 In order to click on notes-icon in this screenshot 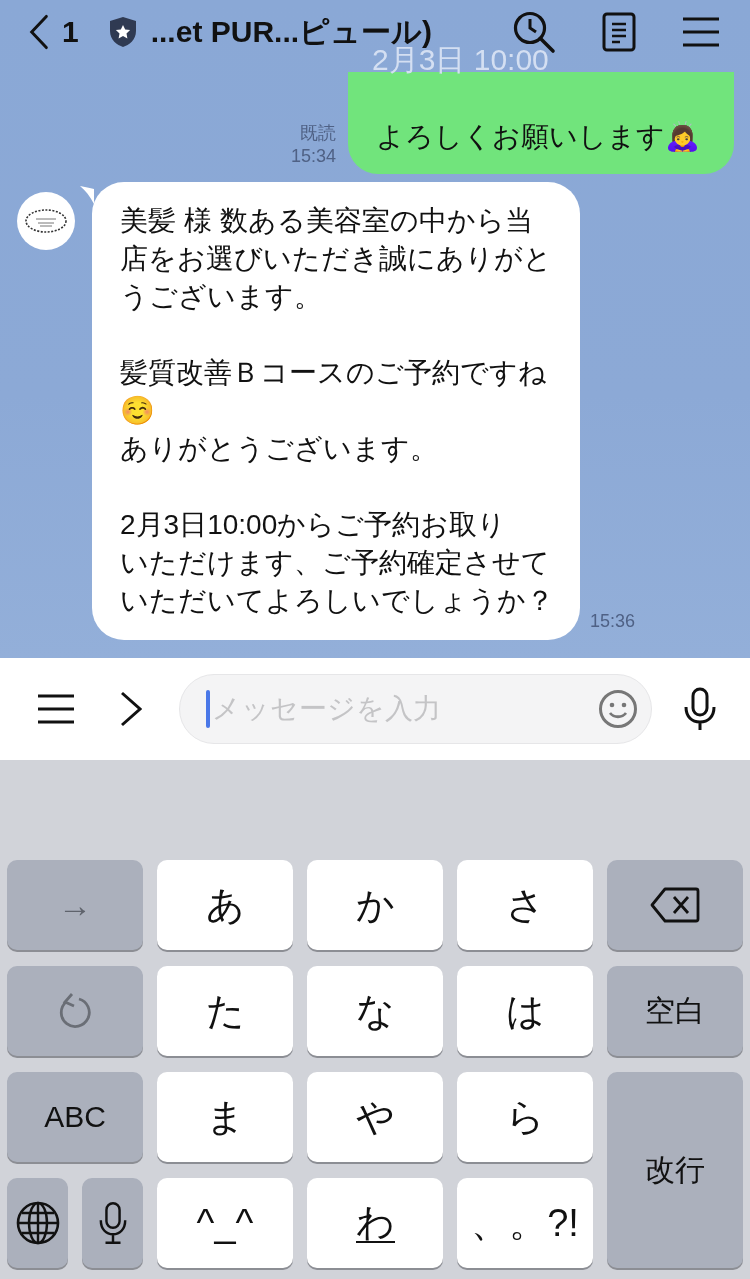, I will do `click(619, 32)`.